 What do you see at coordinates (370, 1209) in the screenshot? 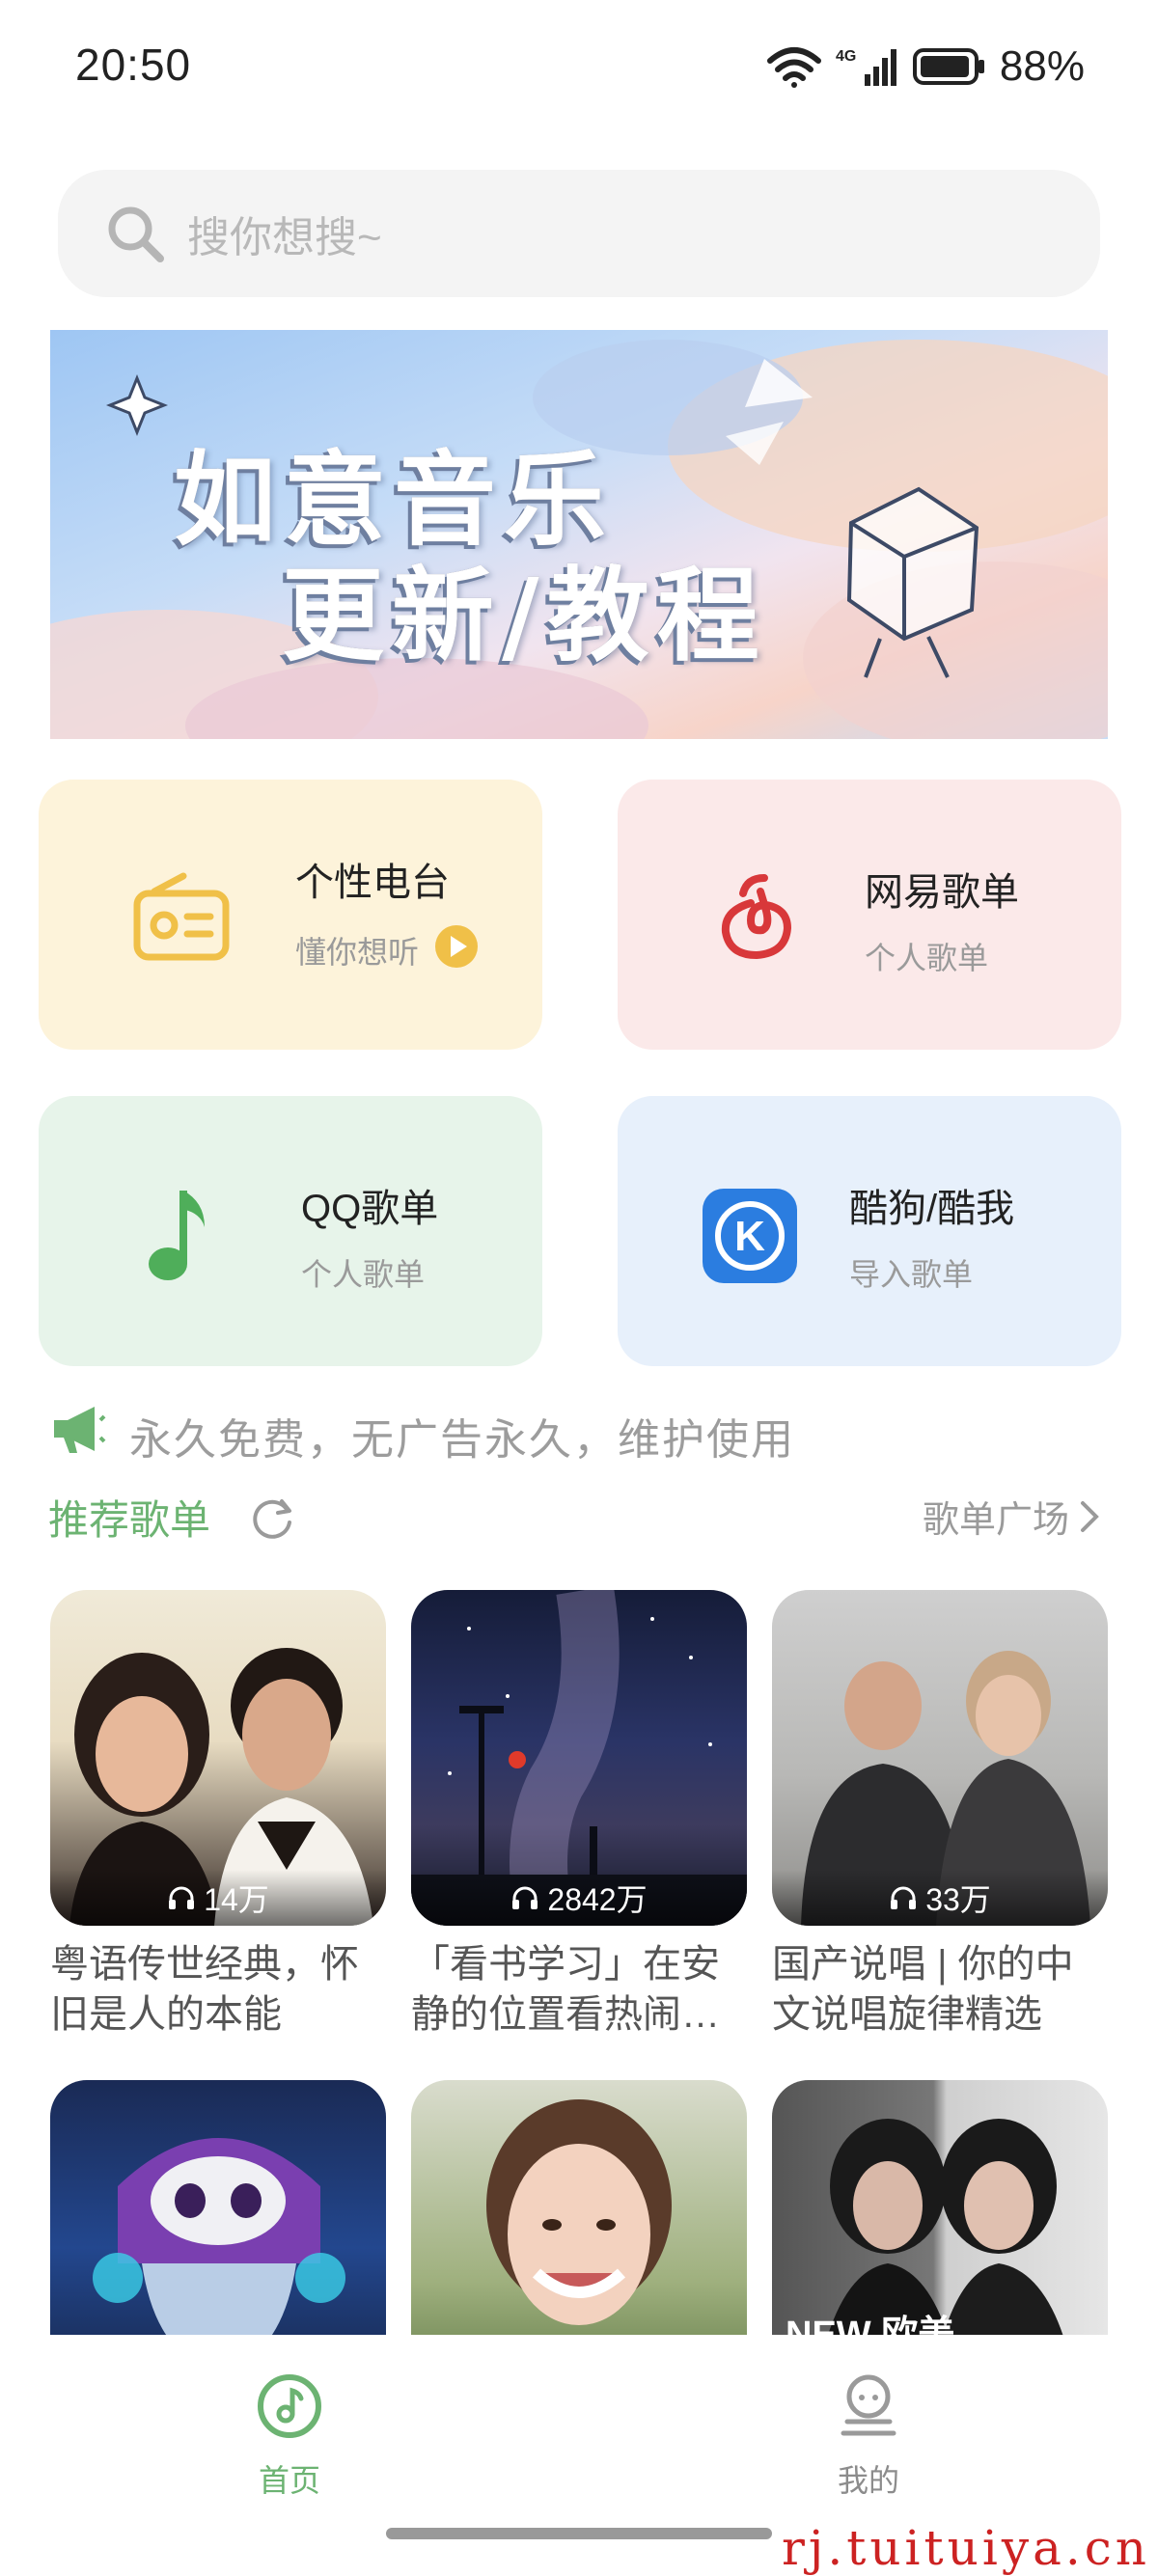
I see `card-title: QQ歌单` at bounding box center [370, 1209].